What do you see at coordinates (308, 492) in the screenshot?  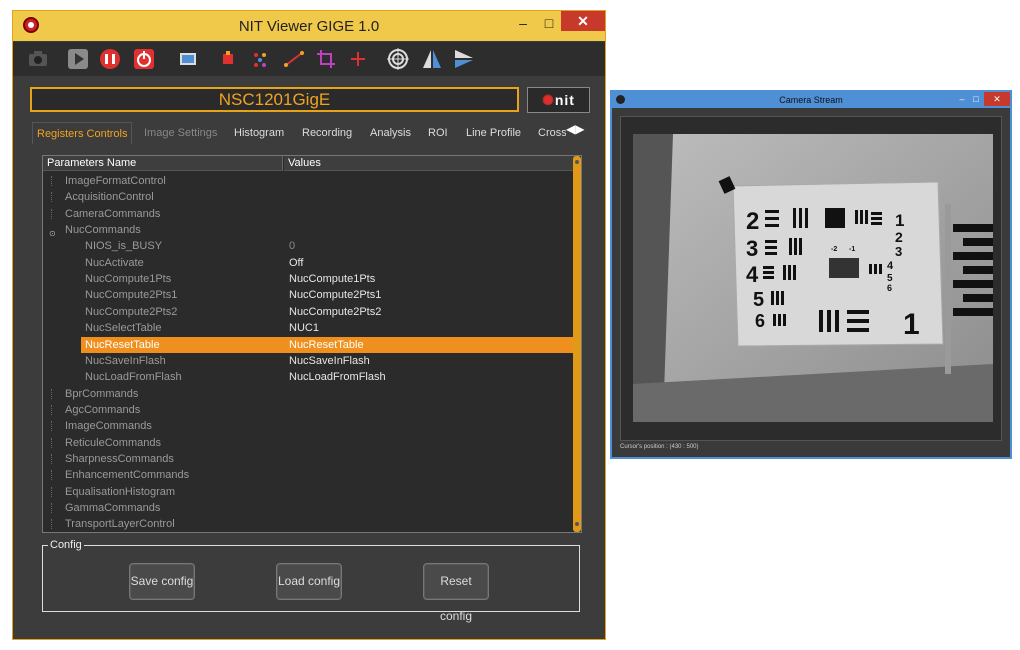 I see `table-row: EqualisationHistogram` at bounding box center [308, 492].